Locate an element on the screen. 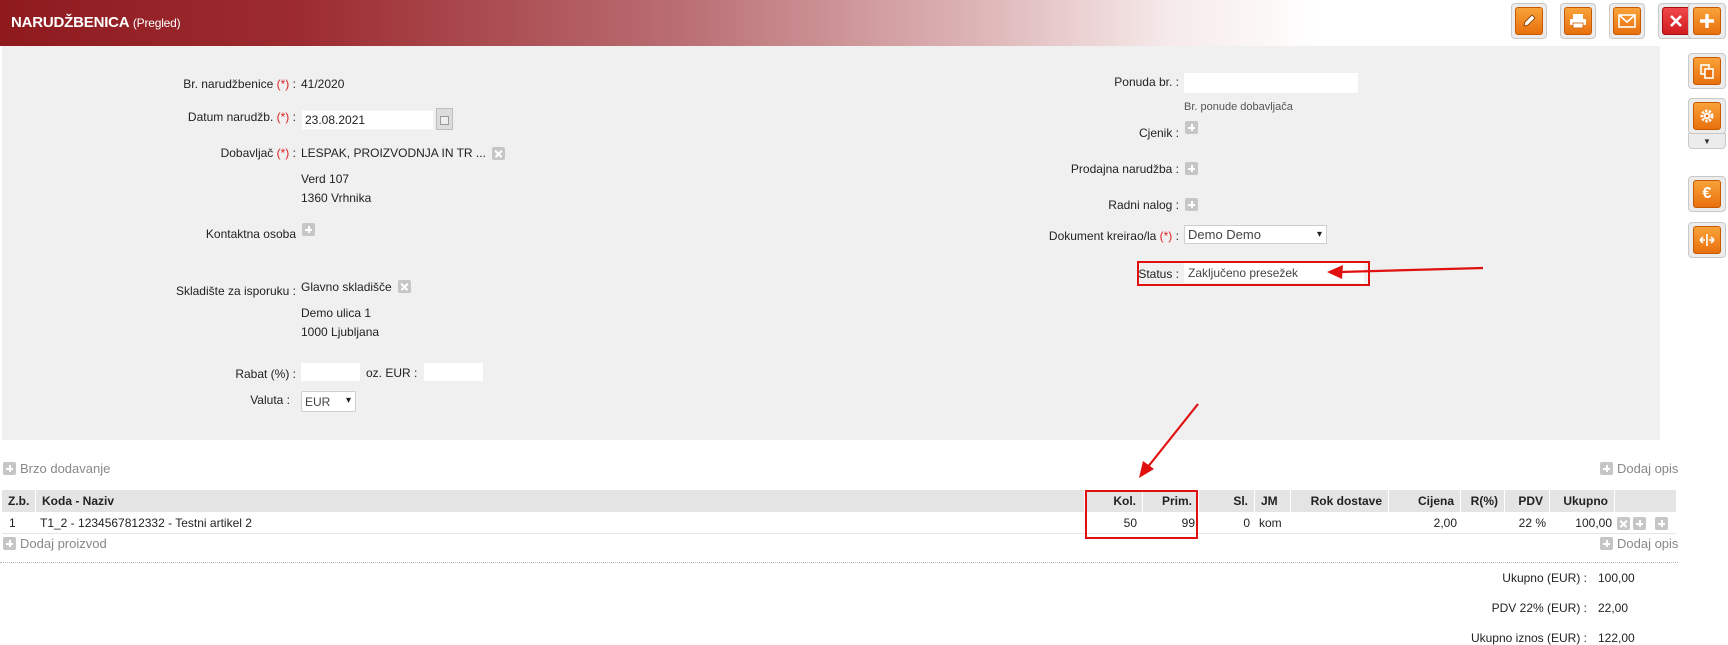 This screenshot has height=645, width=1728. offer-input is located at coordinates (1271, 83).